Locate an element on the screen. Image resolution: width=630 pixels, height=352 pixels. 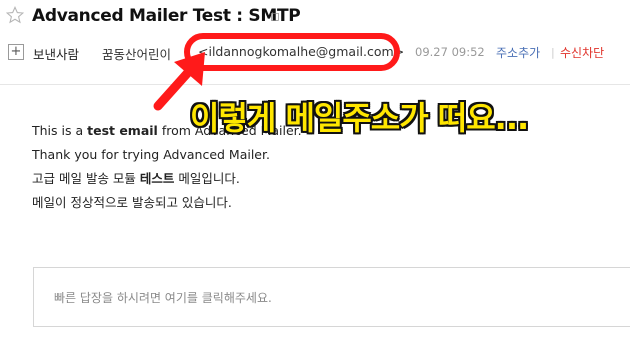
header-divider is located at coordinates (315, 84).